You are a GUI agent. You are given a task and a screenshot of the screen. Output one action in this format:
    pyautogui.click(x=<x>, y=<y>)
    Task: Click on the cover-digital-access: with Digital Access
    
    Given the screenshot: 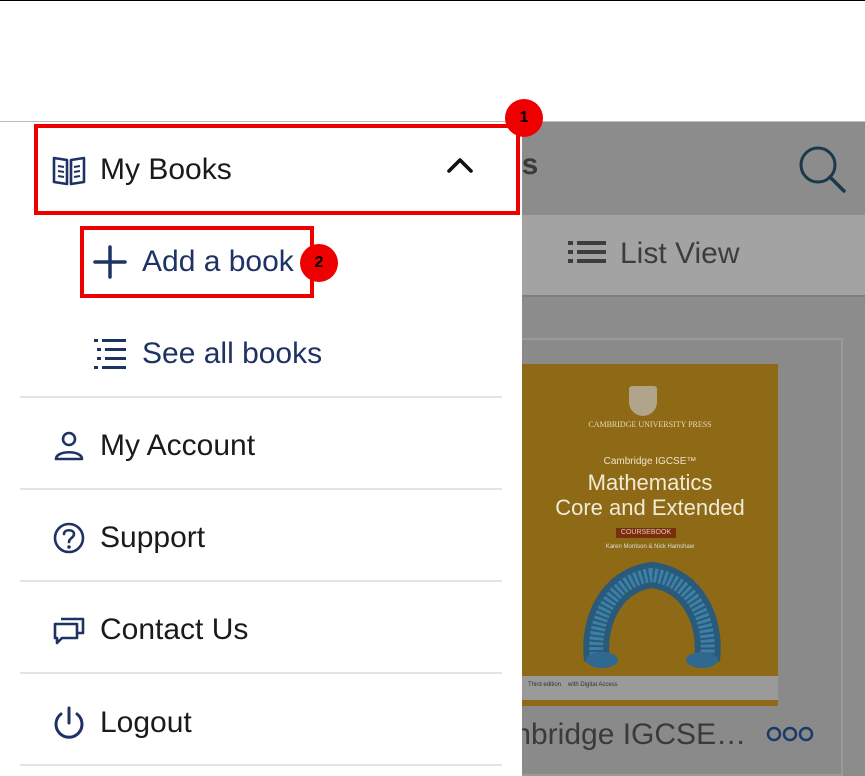 What is the action you would take?
    pyautogui.click(x=593, y=685)
    